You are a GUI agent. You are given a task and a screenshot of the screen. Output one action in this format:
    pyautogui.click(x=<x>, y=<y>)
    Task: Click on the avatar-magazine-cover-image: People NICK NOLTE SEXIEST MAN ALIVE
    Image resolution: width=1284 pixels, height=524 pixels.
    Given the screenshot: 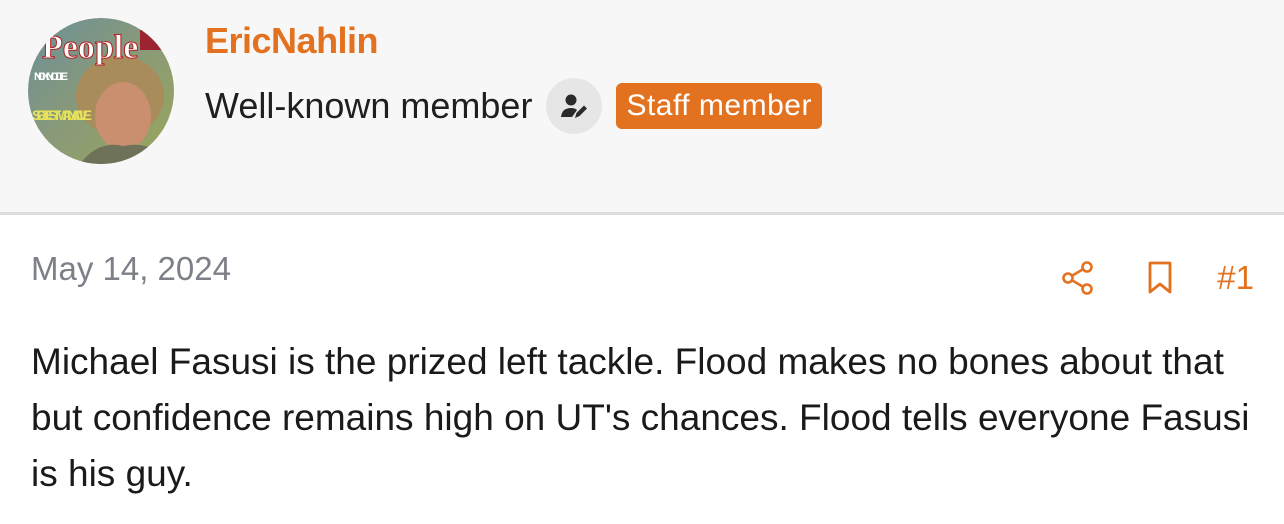 What is the action you would take?
    pyautogui.click(x=101, y=91)
    